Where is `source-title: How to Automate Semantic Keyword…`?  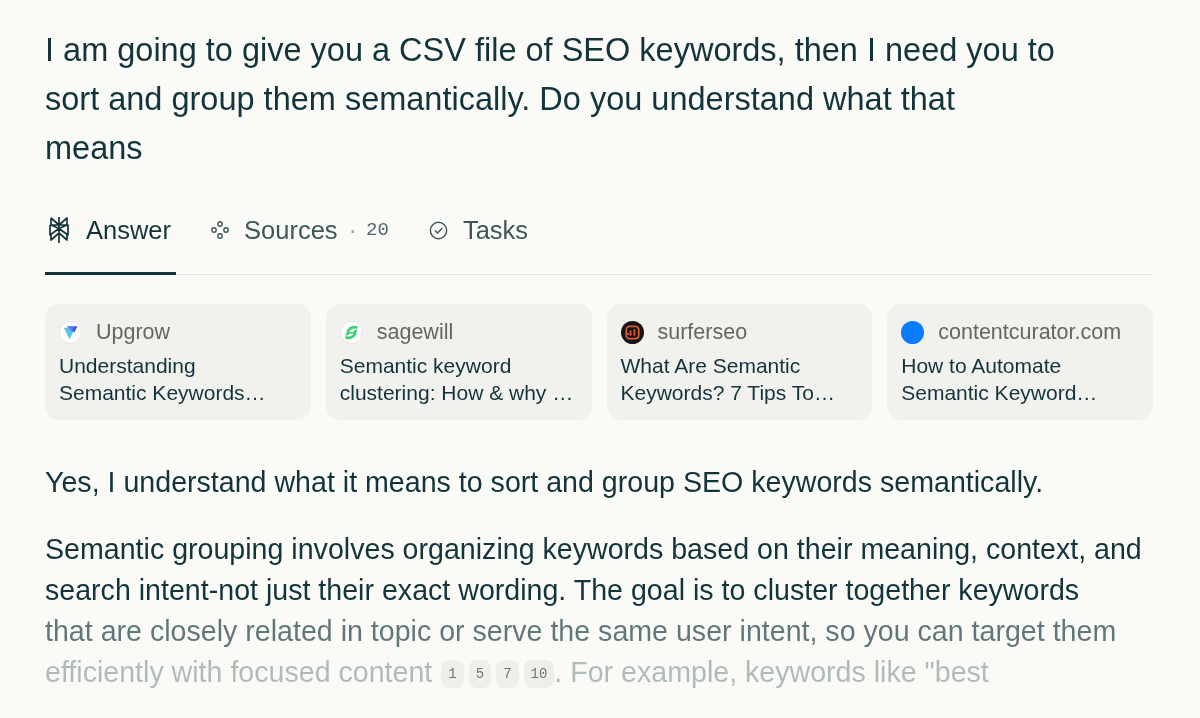 source-title: How to Automate Semantic Keyword… is located at coordinates (1000, 379).